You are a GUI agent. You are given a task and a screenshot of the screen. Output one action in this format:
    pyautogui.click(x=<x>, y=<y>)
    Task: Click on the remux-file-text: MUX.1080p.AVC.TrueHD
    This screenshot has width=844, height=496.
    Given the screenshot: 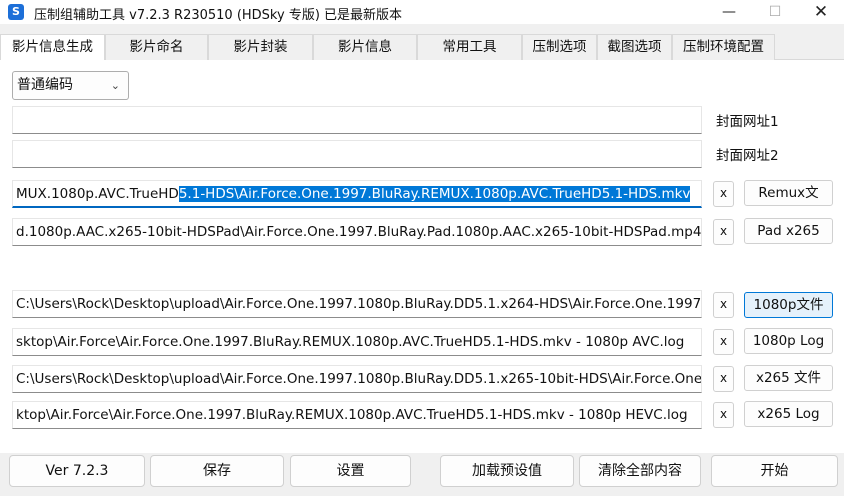 What is the action you would take?
    pyautogui.click(x=97, y=194)
    